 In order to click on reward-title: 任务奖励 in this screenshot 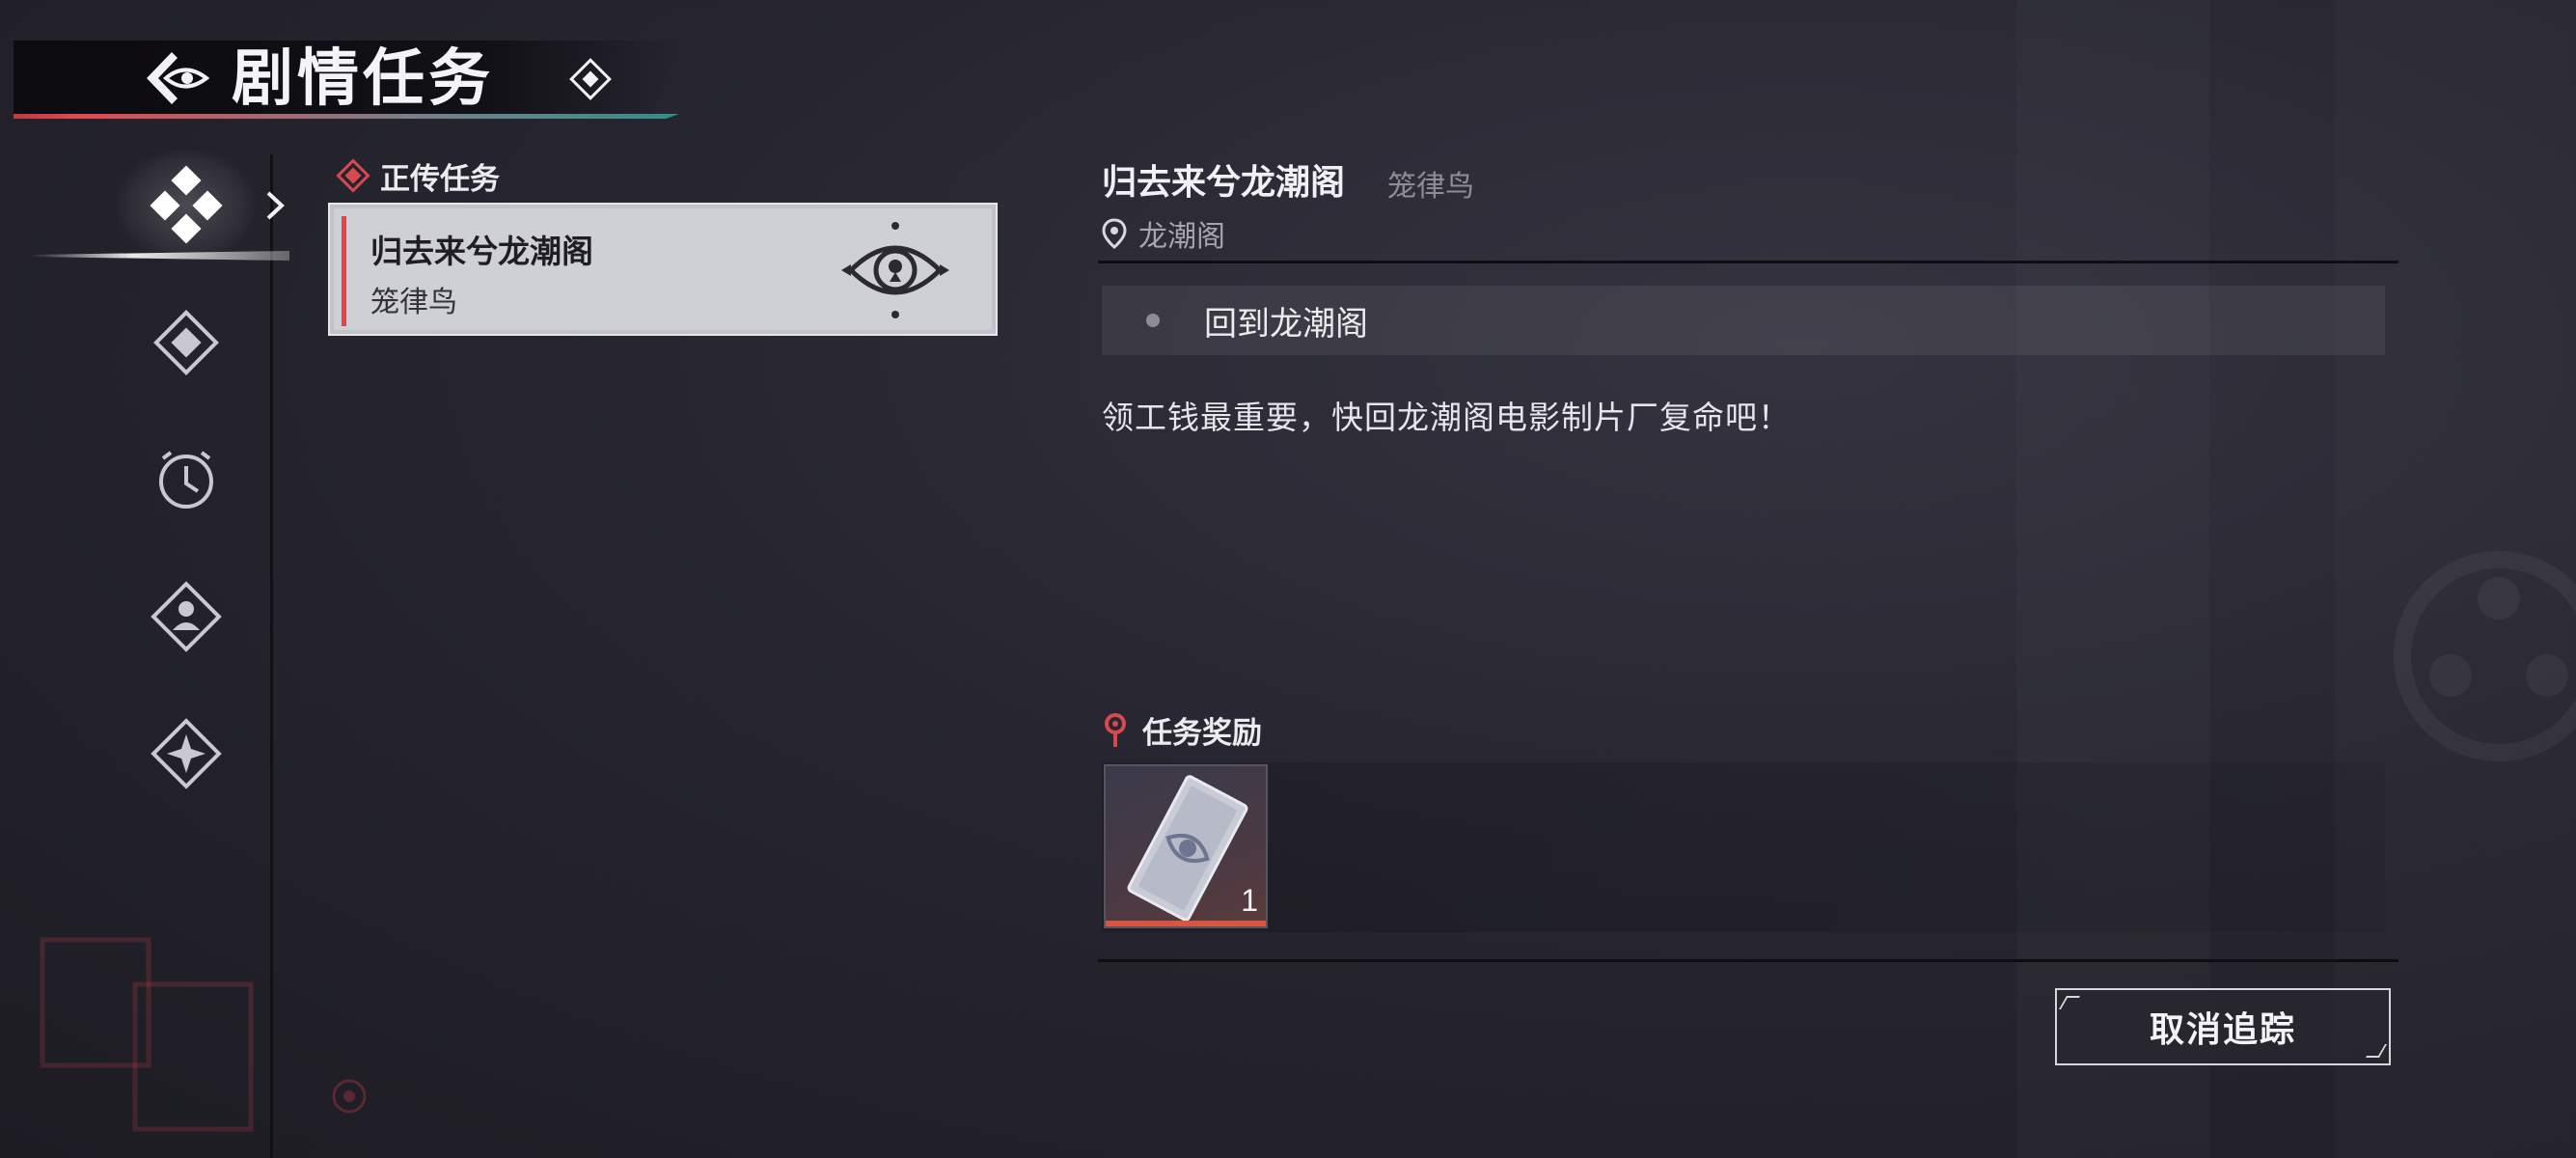, I will do `click(1202, 733)`.